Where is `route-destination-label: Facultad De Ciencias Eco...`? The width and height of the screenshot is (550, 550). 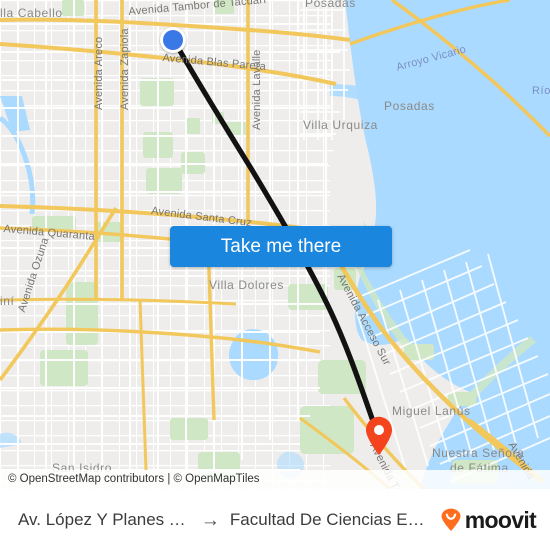 route-destination-label: Facultad De Ciencias Eco... is located at coordinates (330, 519).